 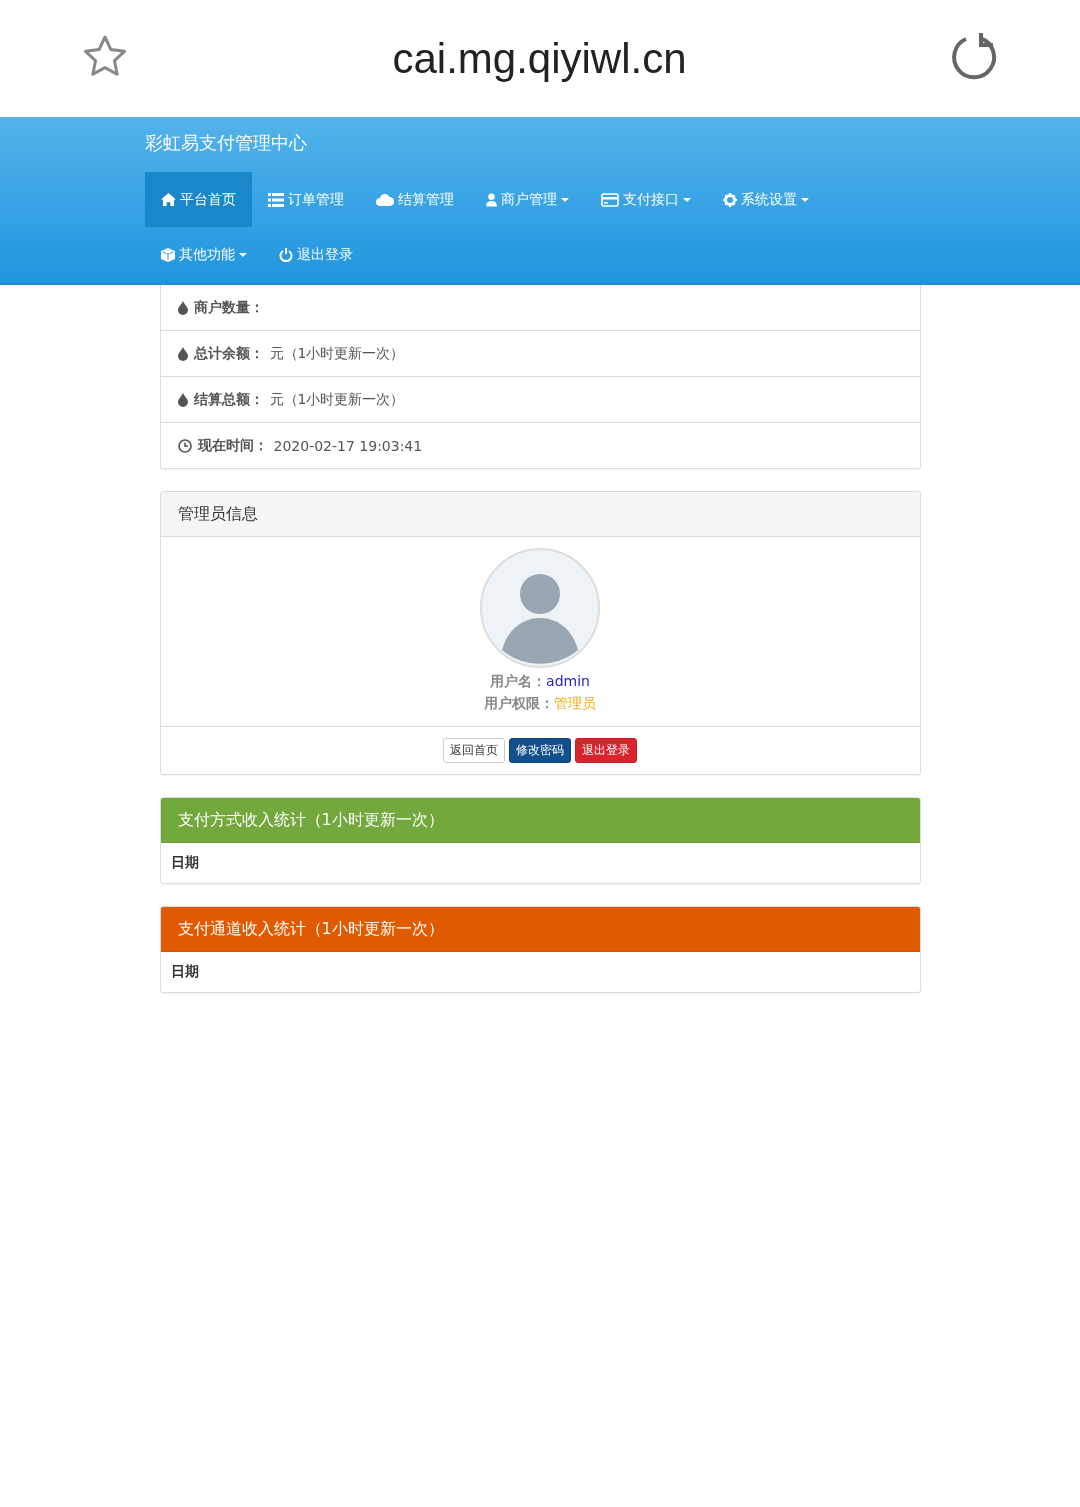 What do you see at coordinates (310, 929) in the screenshot?
I see `panel-title: 支付通道收入统计（1小时更新一次）` at bounding box center [310, 929].